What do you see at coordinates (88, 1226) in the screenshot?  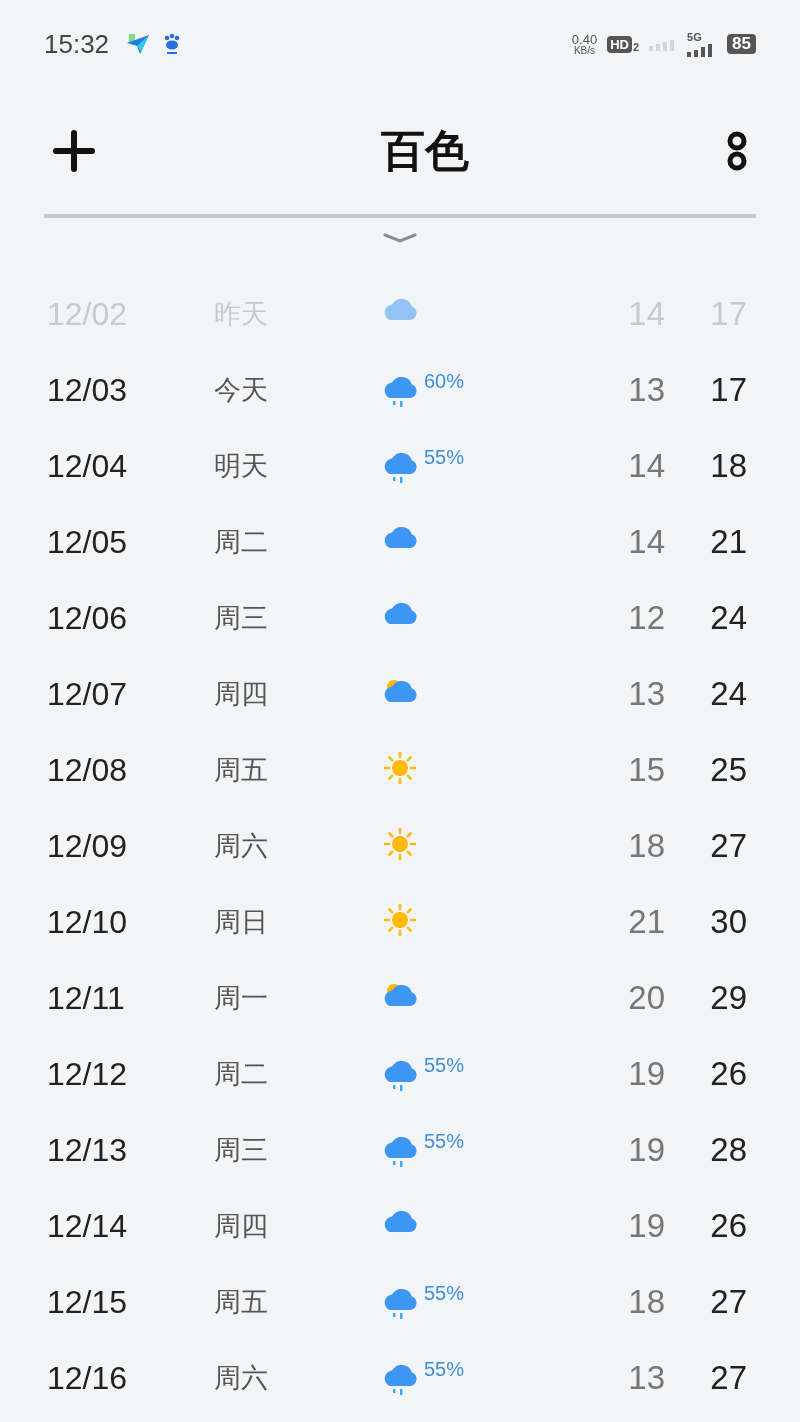 I see `forecast-date: 12/14` at bounding box center [88, 1226].